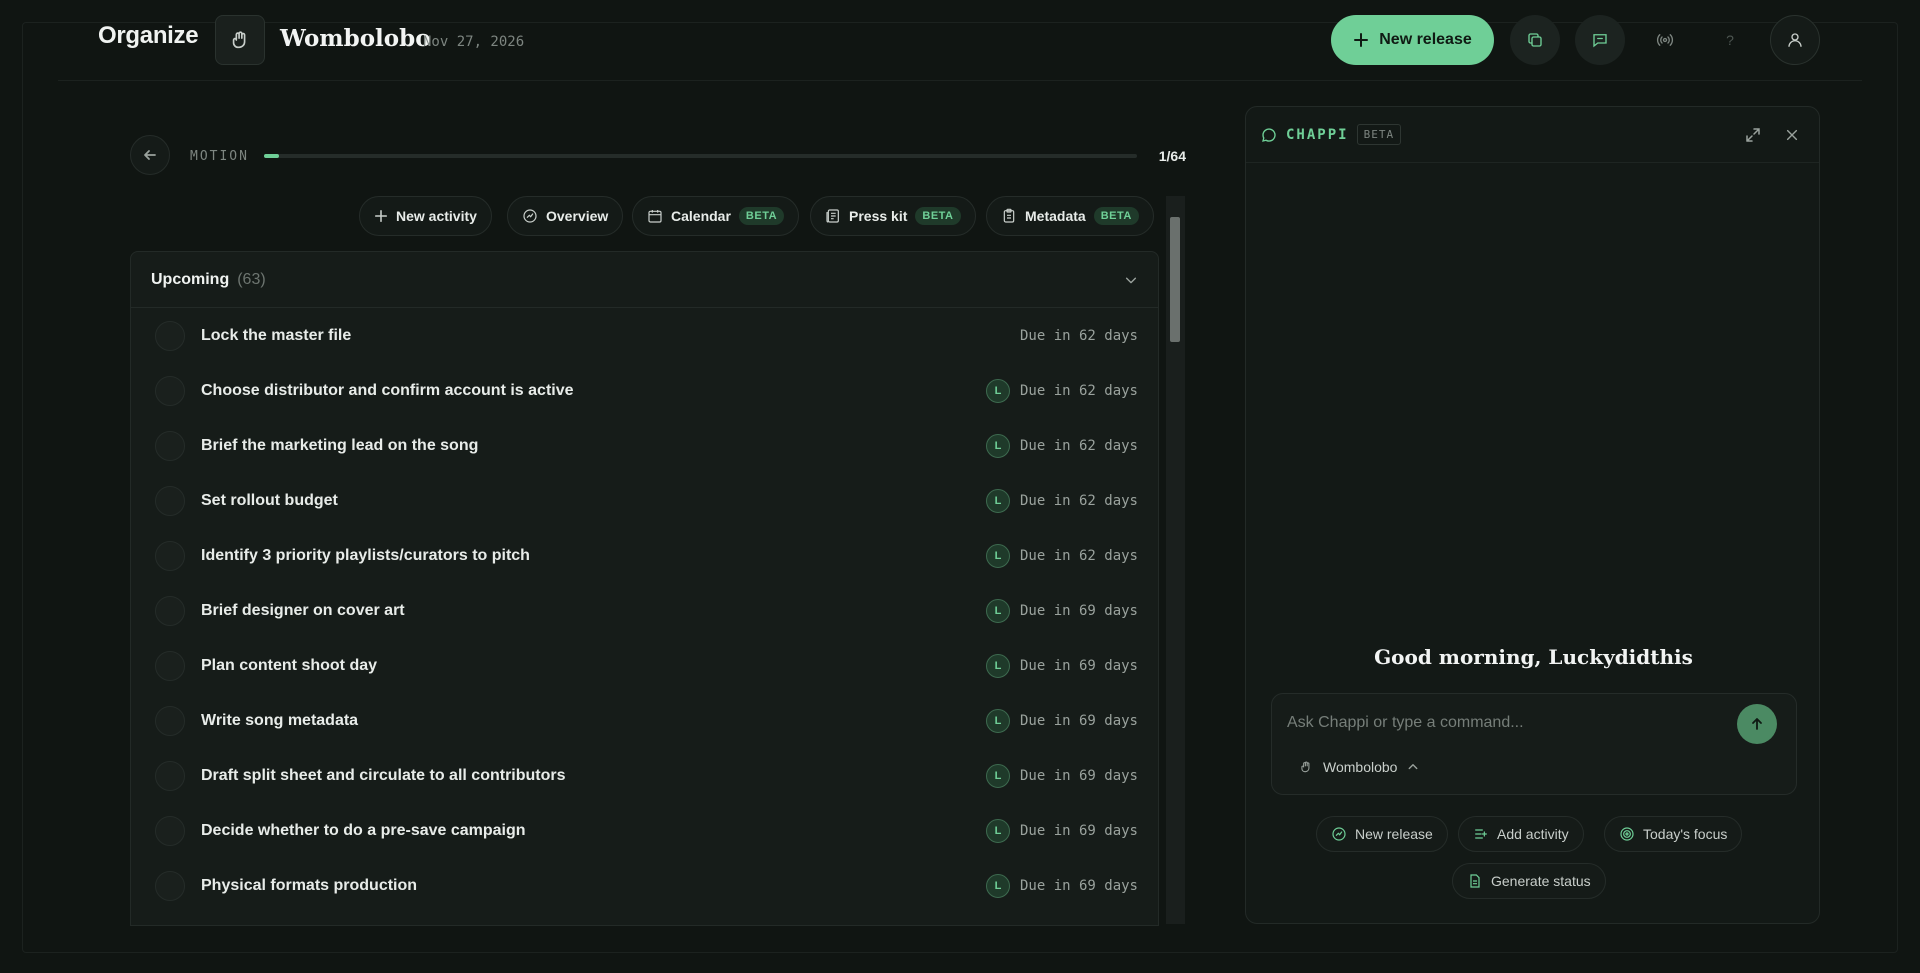 Image resolution: width=1920 pixels, height=973 pixels. Describe the element at coordinates (644, 500) in the screenshot. I see `list-item: Set rollout budget L Due in 62 days` at that location.